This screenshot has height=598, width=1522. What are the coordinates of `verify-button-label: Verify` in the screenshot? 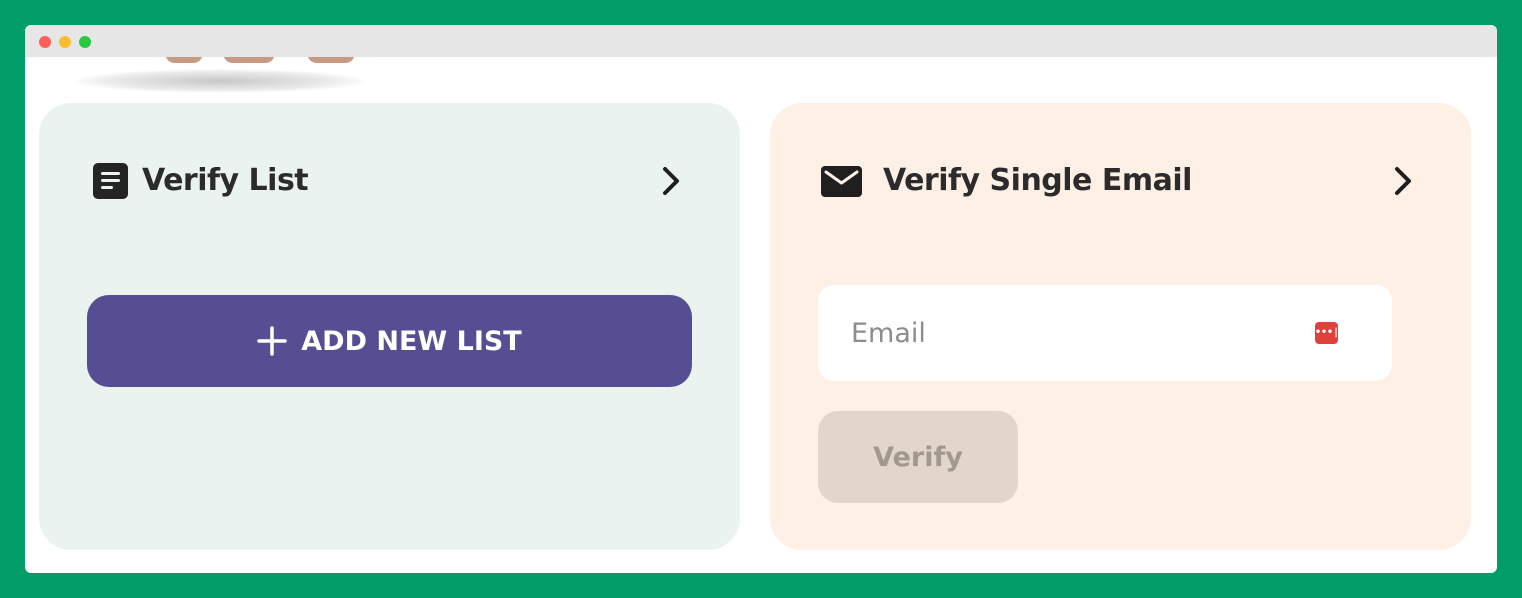 It's located at (918, 457).